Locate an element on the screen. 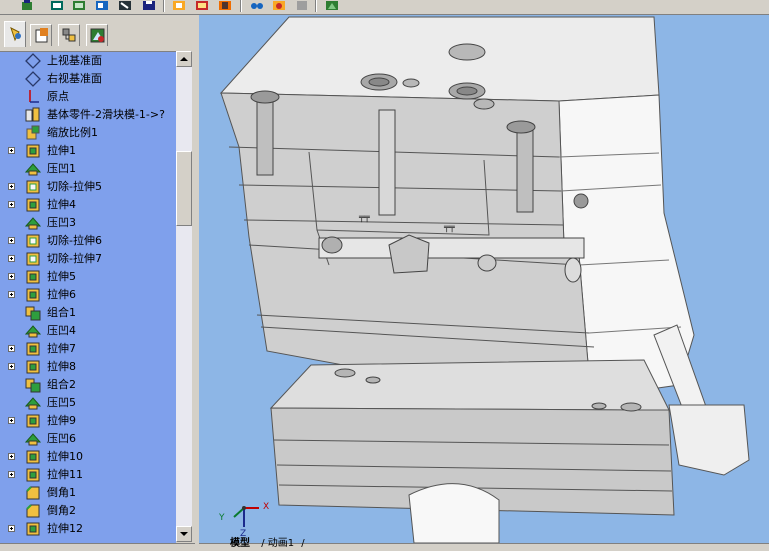 The height and width of the screenshot is (551, 769). orientation-triad-icon is located at coordinates (246, 516).